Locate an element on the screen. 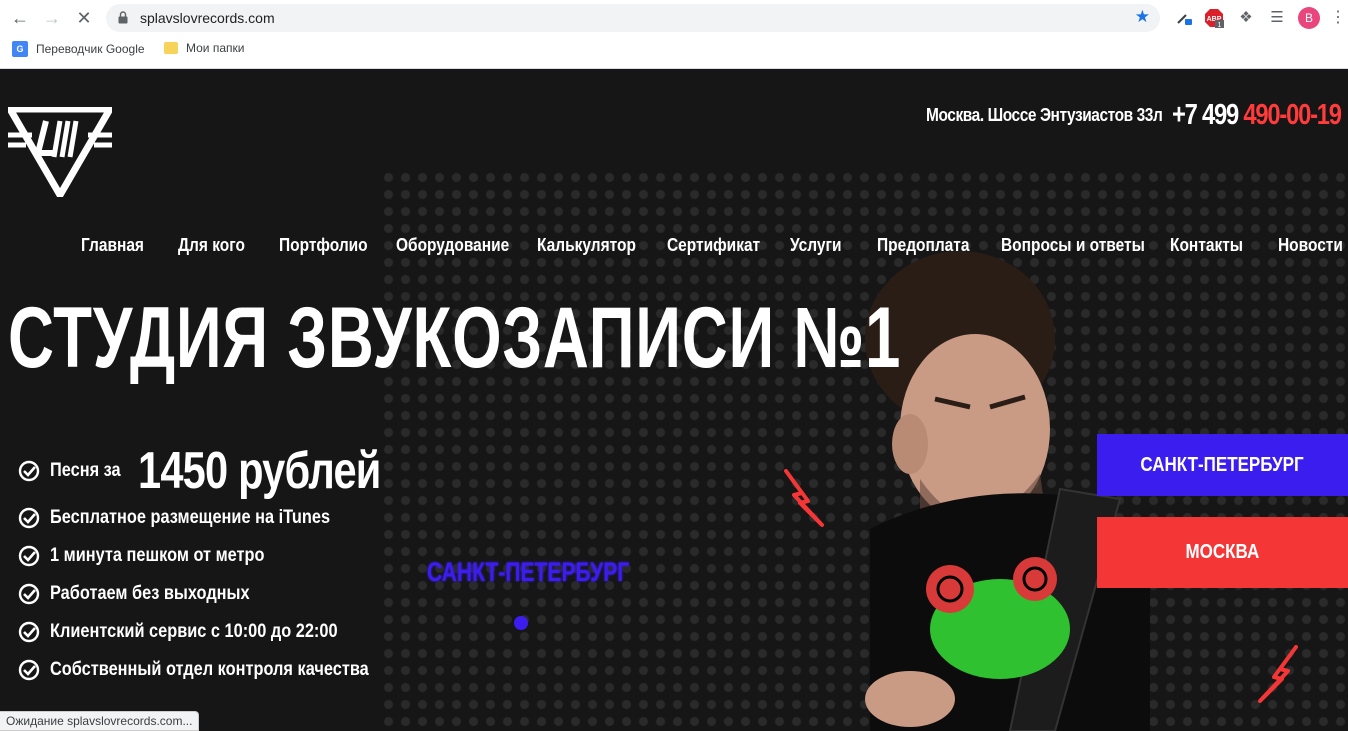  phone-digits: 490-00-19 is located at coordinates (1292, 115).